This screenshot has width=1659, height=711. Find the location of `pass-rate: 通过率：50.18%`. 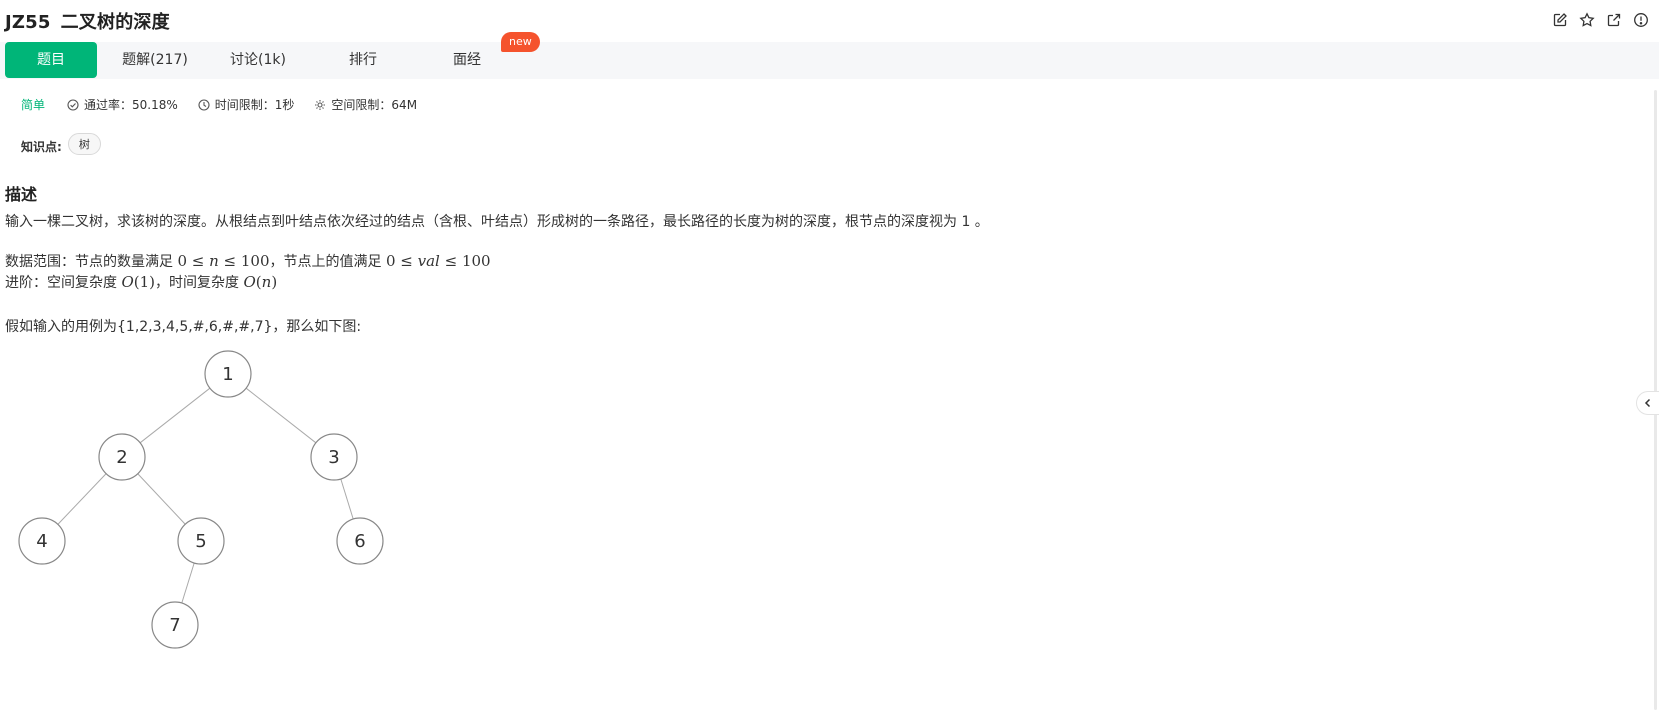

pass-rate: 通过率：50.18% is located at coordinates (122, 104).